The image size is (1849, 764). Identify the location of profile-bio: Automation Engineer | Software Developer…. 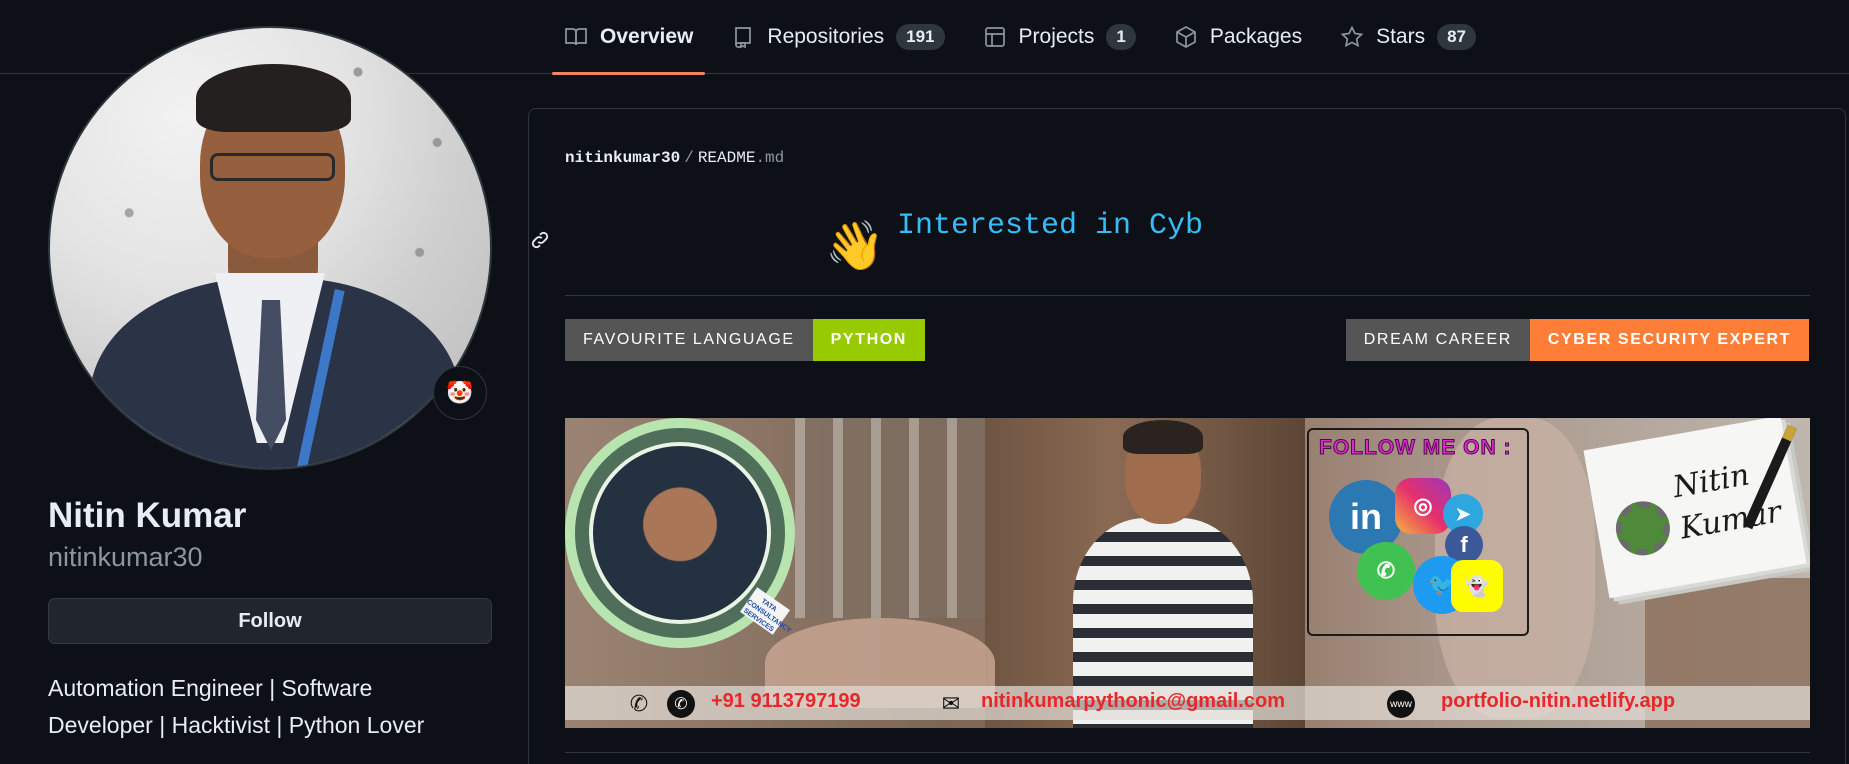
(236, 706).